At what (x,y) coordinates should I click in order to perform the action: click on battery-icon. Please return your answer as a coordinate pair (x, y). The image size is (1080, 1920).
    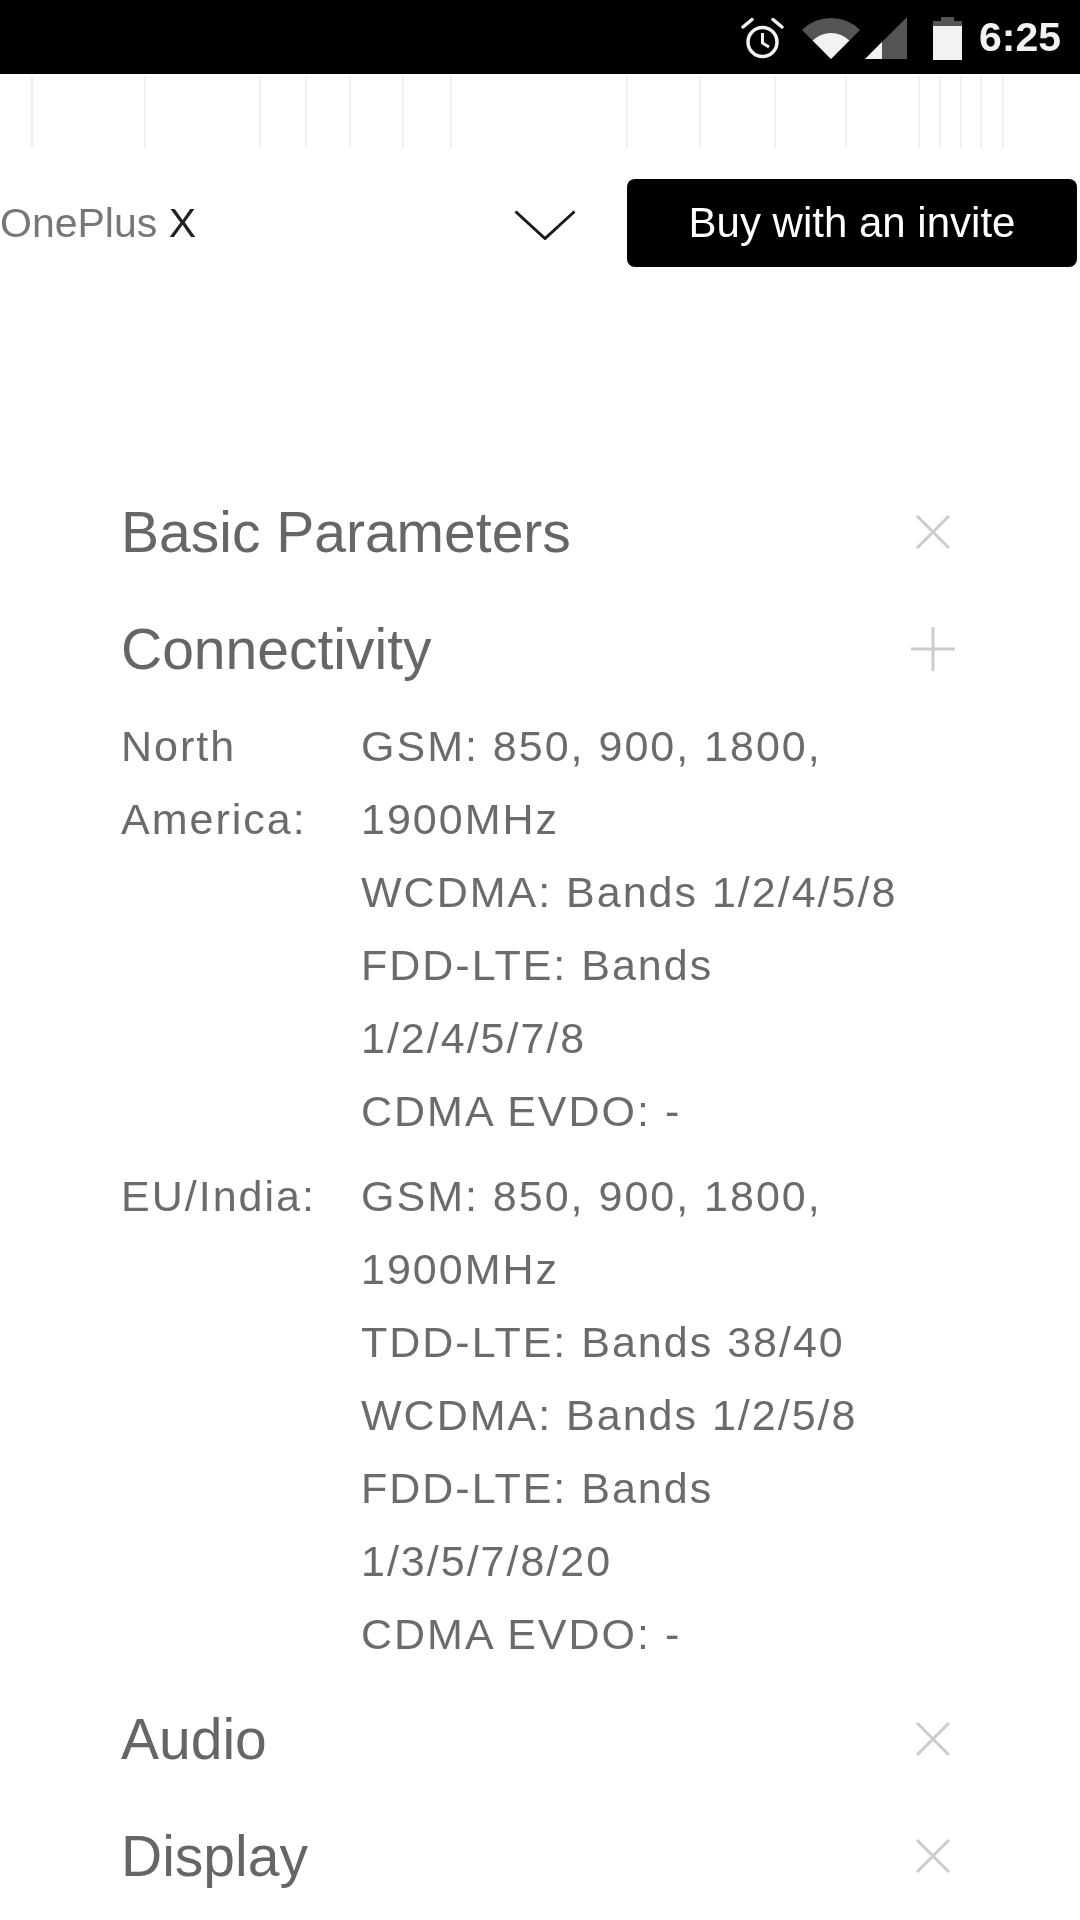
    Looking at the image, I should click on (947, 38).